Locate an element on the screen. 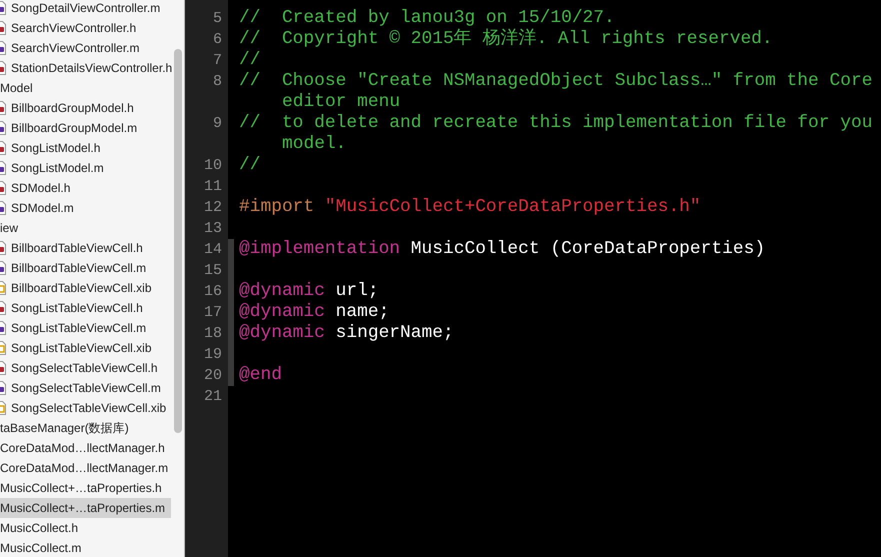 Image resolution: width=881 pixels, height=557 pixels. file-item: SongSelectTableViewCell.m is located at coordinates (85, 388).